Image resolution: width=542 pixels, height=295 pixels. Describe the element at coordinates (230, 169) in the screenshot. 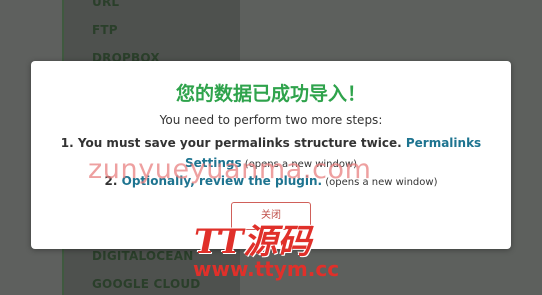

I see `watermark-pinyin-url: zunyueyuanma.com` at that location.